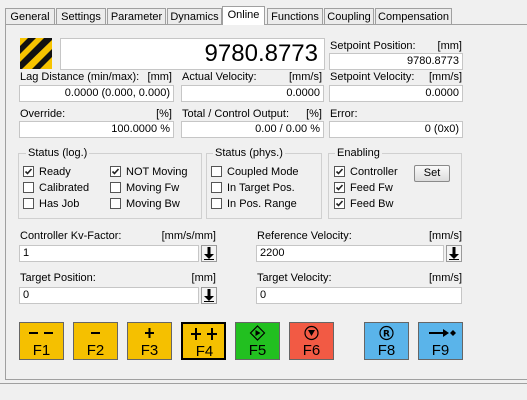 Image resolution: width=527 pixels, height=400 pixels. Describe the element at coordinates (262, 204) in the screenshot. I see `in-pos-range-label: In Pos. Range` at that location.